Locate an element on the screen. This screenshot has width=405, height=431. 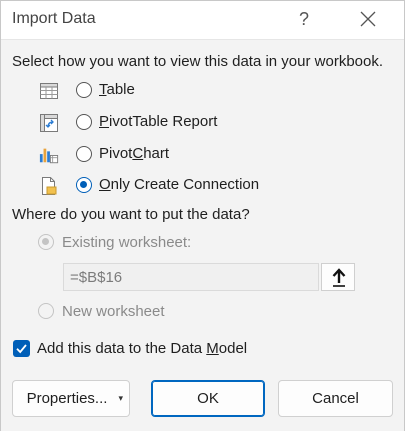
data-model-checkbox is located at coordinates (21, 348).